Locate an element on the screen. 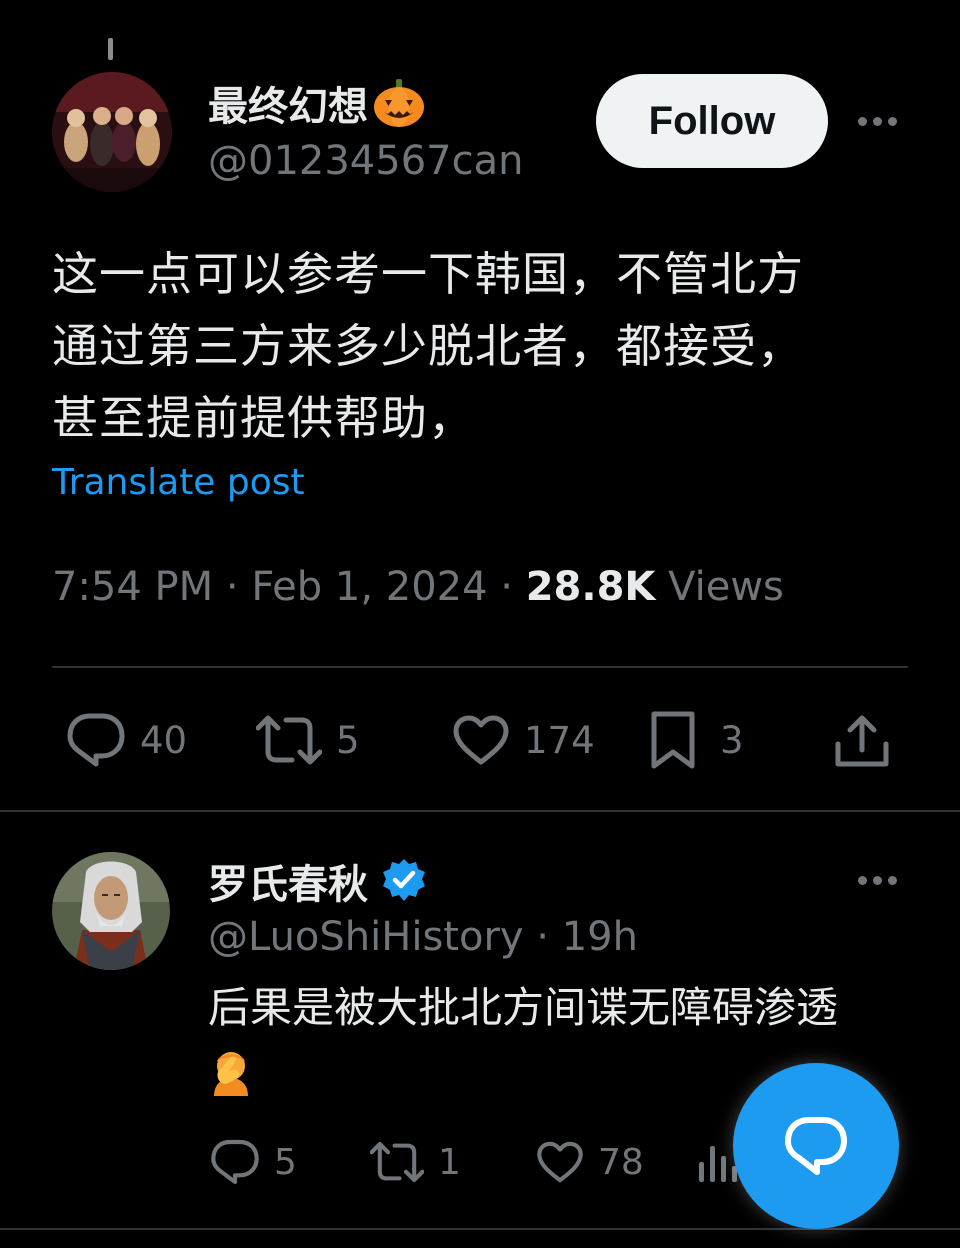 This screenshot has width=960, height=1248. views-count: 28.8K is located at coordinates (590, 587).